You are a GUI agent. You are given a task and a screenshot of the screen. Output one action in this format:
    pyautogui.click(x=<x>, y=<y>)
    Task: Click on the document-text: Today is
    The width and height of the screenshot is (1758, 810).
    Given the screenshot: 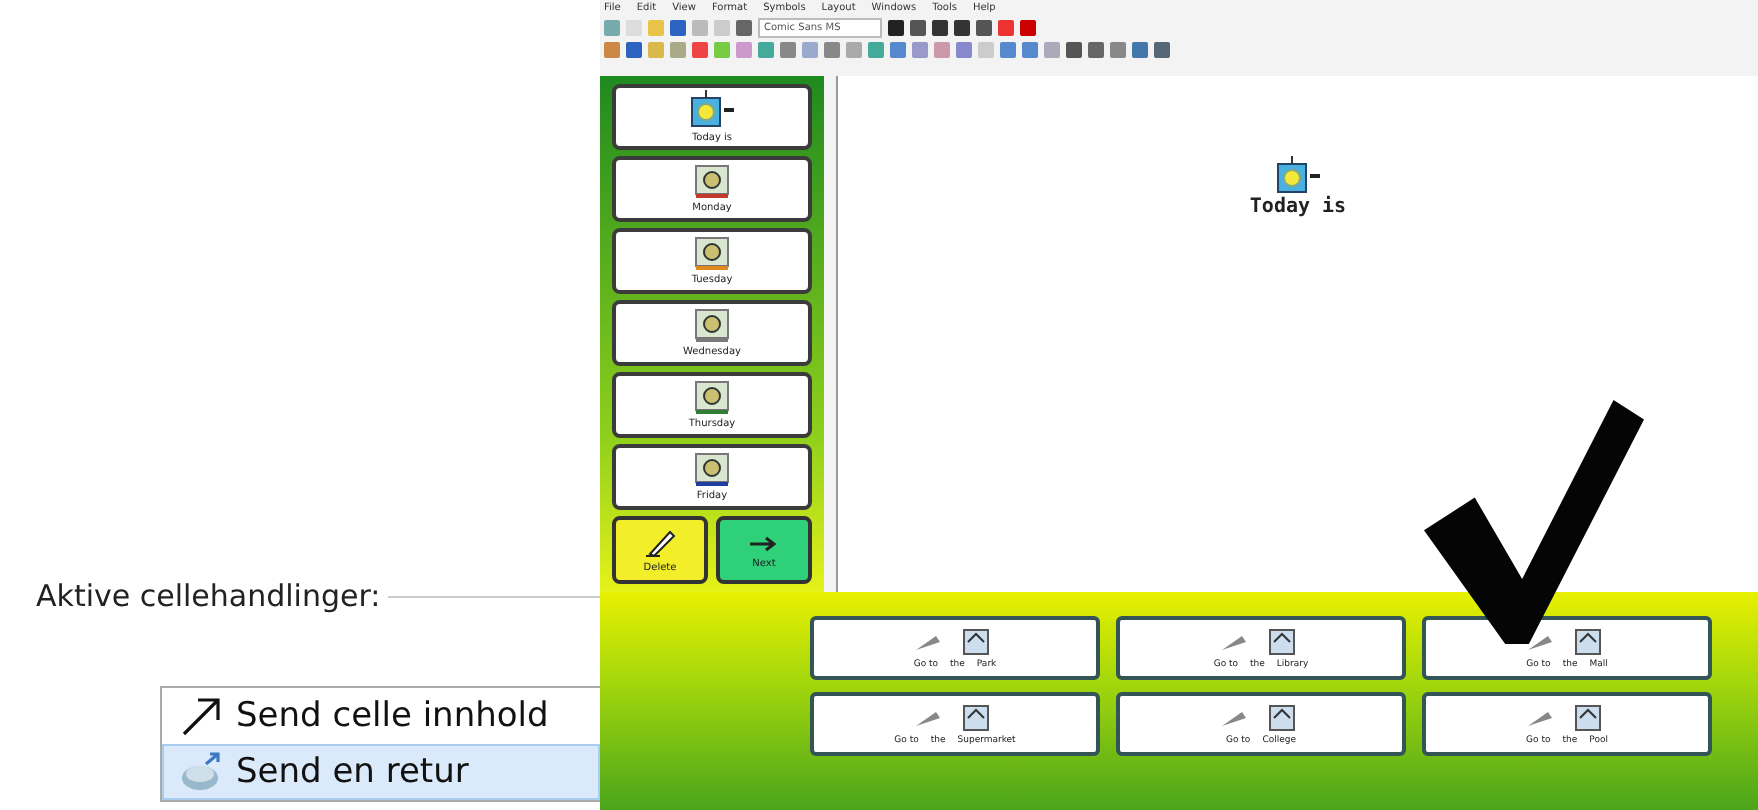 What is the action you would take?
    pyautogui.click(x=1298, y=207)
    